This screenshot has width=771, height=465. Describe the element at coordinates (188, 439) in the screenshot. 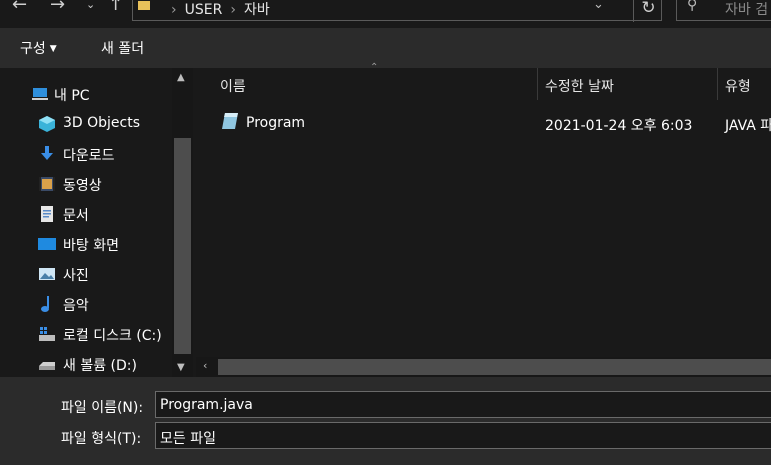

I see `filetype-value: 모든 파일` at that location.